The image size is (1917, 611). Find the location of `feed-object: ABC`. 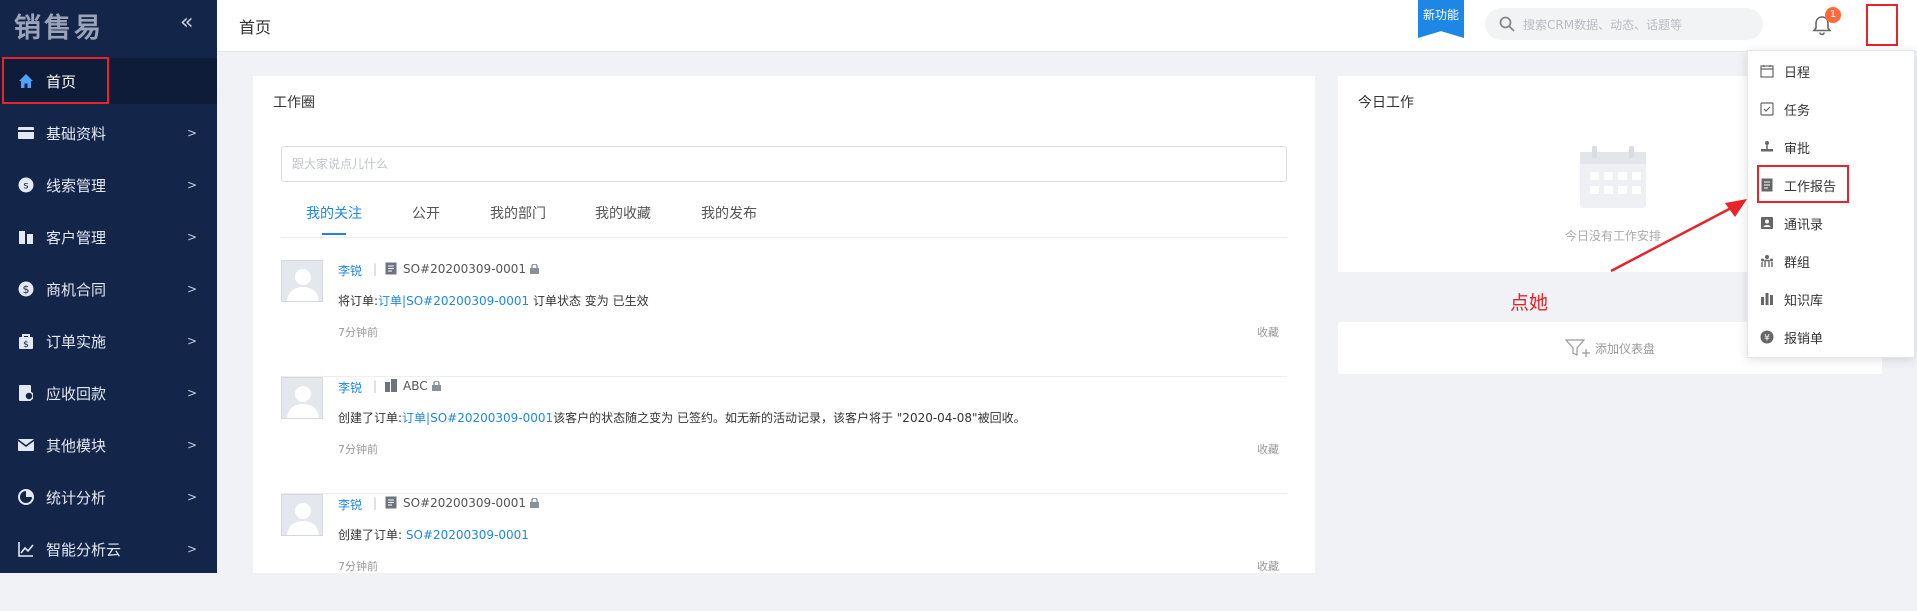

feed-object: ABC is located at coordinates (422, 386).